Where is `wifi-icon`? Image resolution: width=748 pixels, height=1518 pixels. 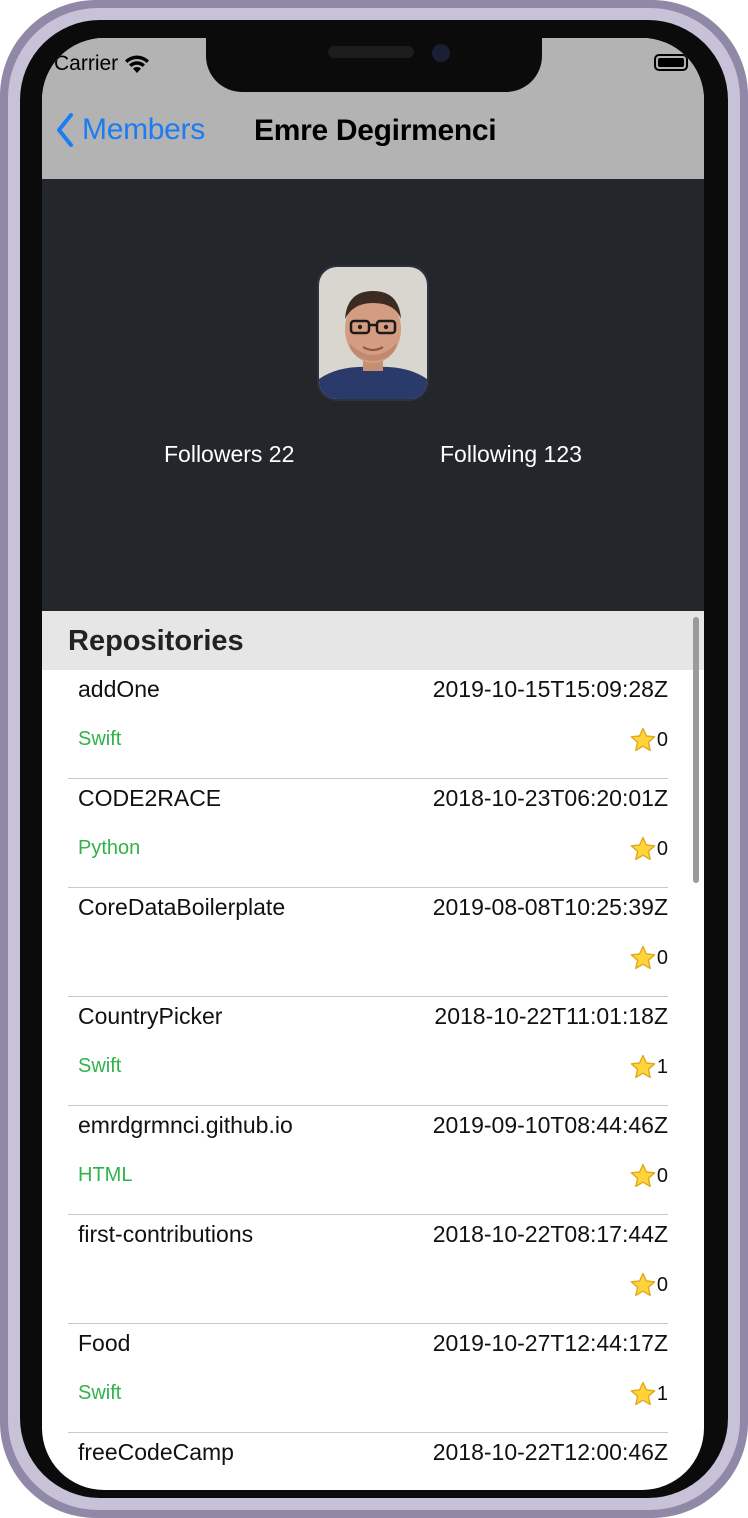
wifi-icon is located at coordinates (137, 64).